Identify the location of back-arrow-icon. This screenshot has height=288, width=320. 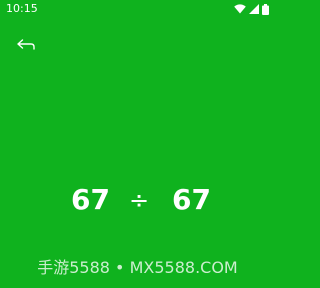
(26, 44).